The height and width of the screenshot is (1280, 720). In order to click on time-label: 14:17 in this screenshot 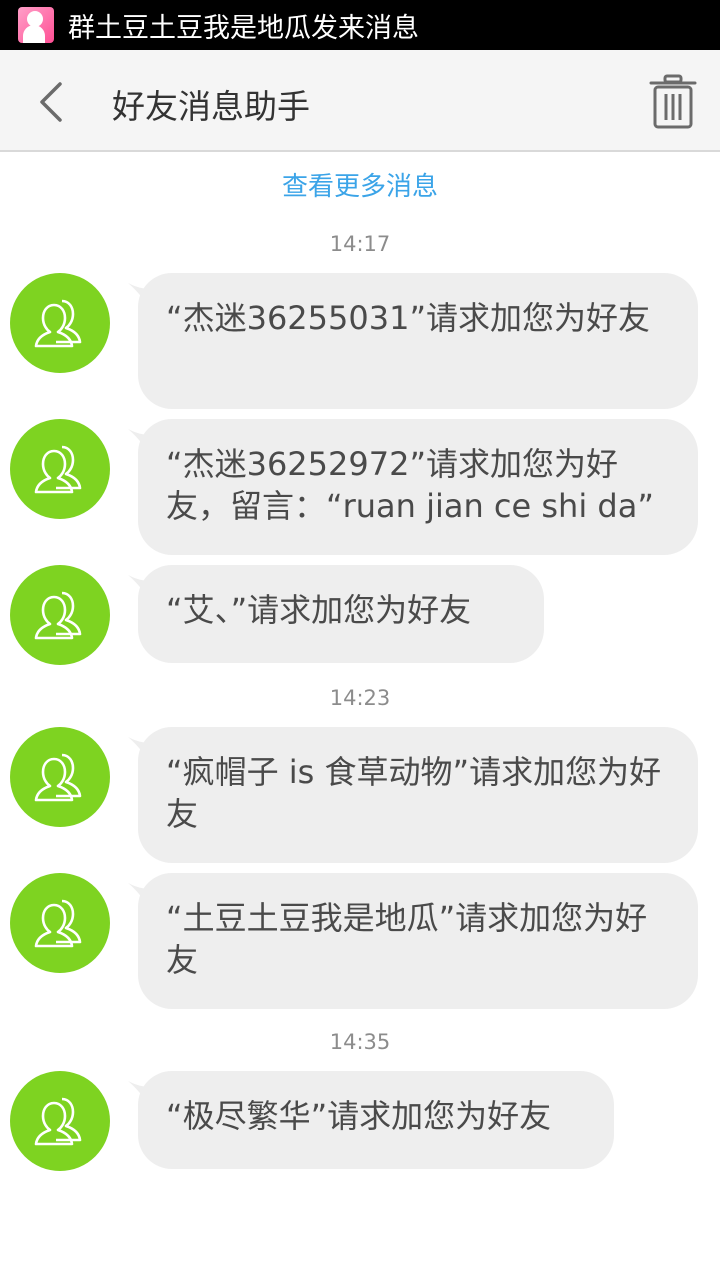, I will do `click(360, 244)`.